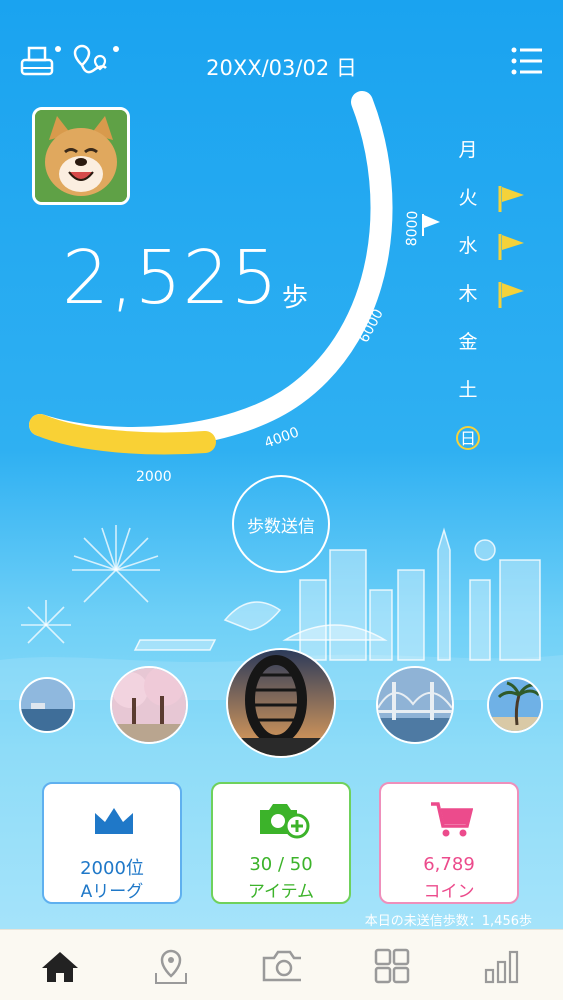 The width and height of the screenshot is (563, 1000). I want to click on day-thu: 木, so click(468, 294).